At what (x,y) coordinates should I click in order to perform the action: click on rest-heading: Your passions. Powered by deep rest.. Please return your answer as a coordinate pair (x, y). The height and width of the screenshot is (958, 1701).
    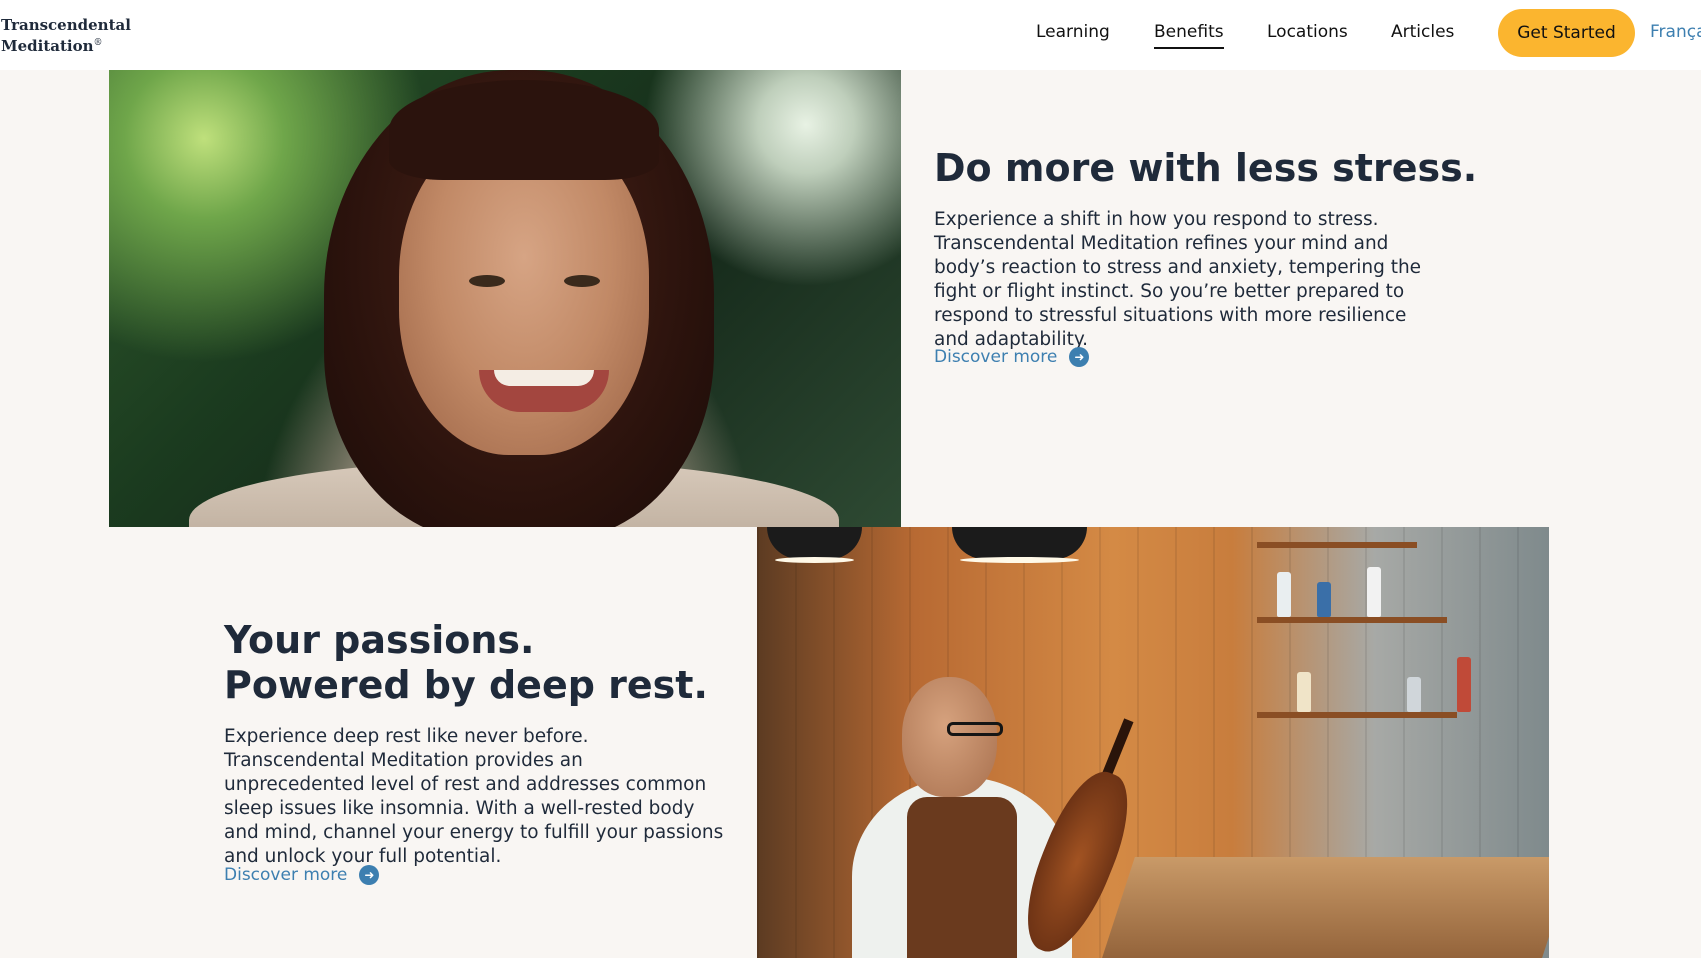
    Looking at the image, I should click on (466, 663).